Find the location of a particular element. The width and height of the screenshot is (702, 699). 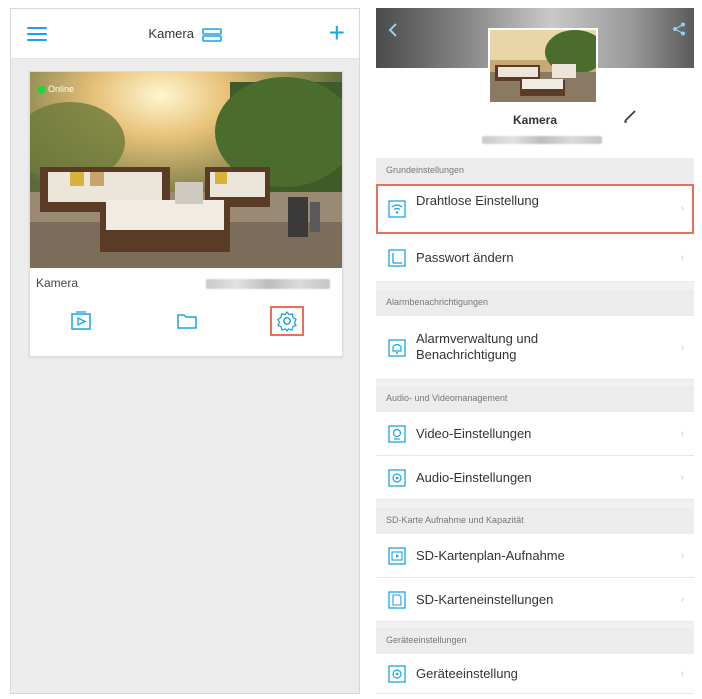

settings-header: Kamera is located at coordinates (535, 83).